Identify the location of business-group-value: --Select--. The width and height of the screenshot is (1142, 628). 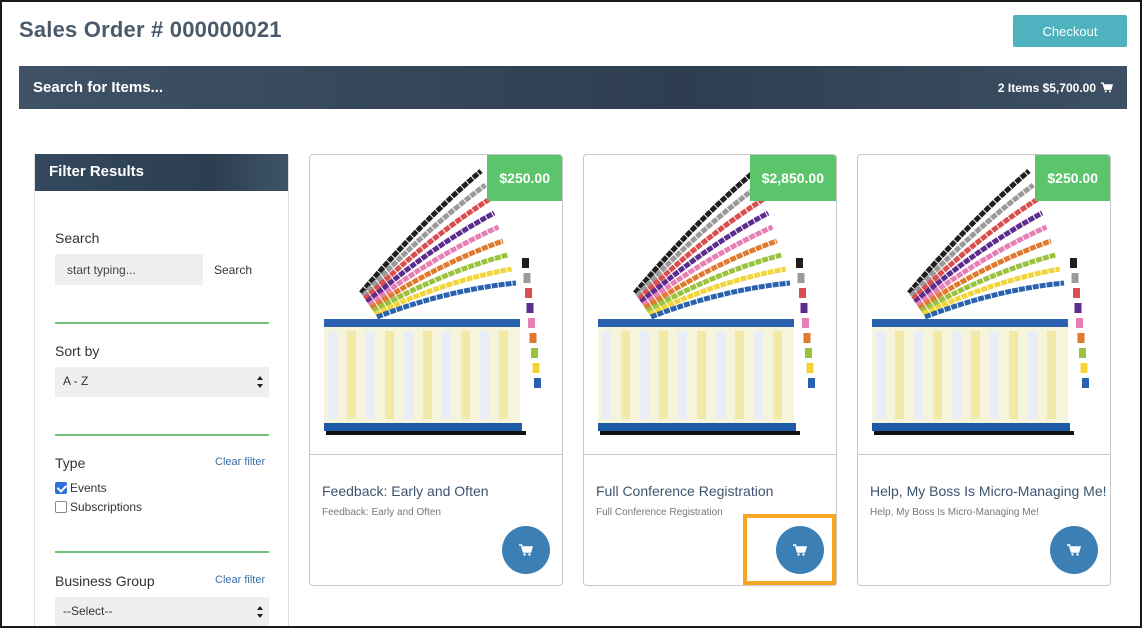
(88, 611).